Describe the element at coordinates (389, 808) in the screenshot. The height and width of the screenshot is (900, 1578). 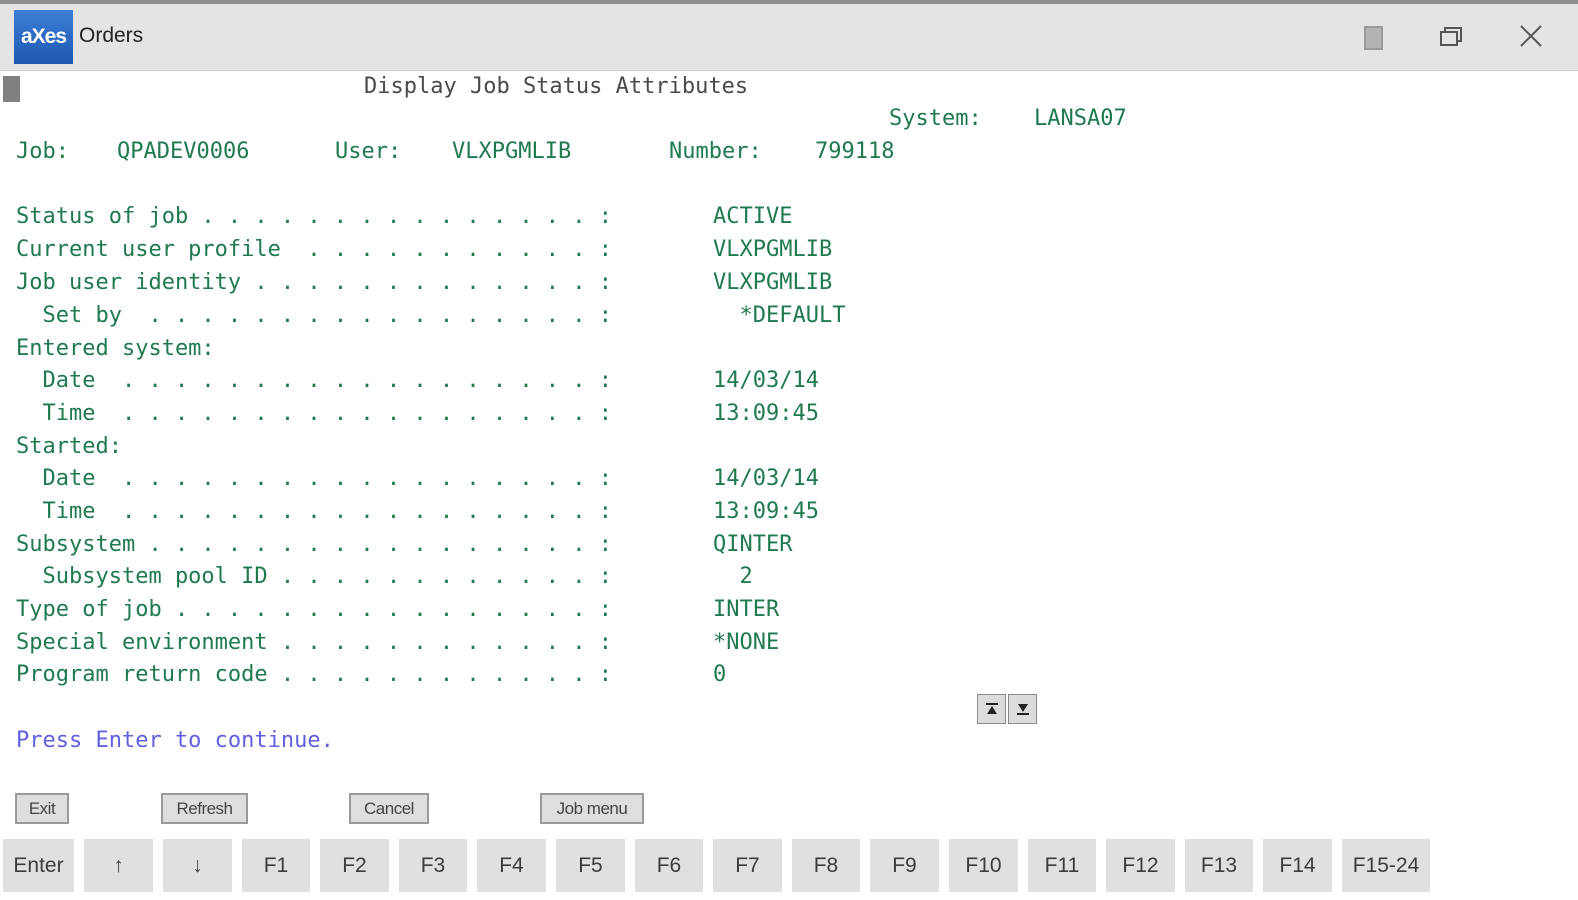
I see `cancel-button: Cancel` at that location.